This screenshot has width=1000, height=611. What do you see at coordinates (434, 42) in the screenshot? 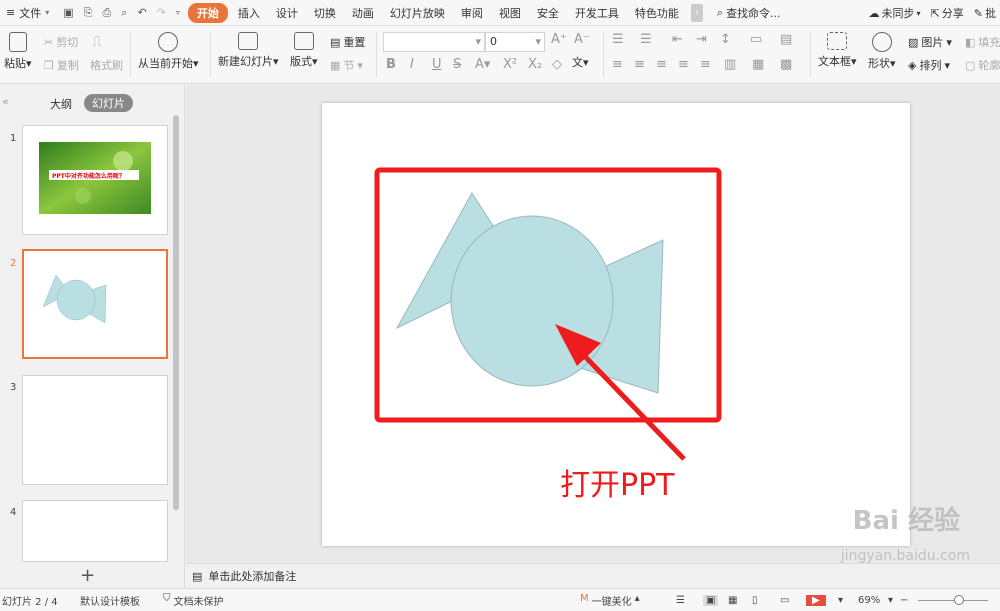
I see `font-name-combo: ▾` at bounding box center [434, 42].